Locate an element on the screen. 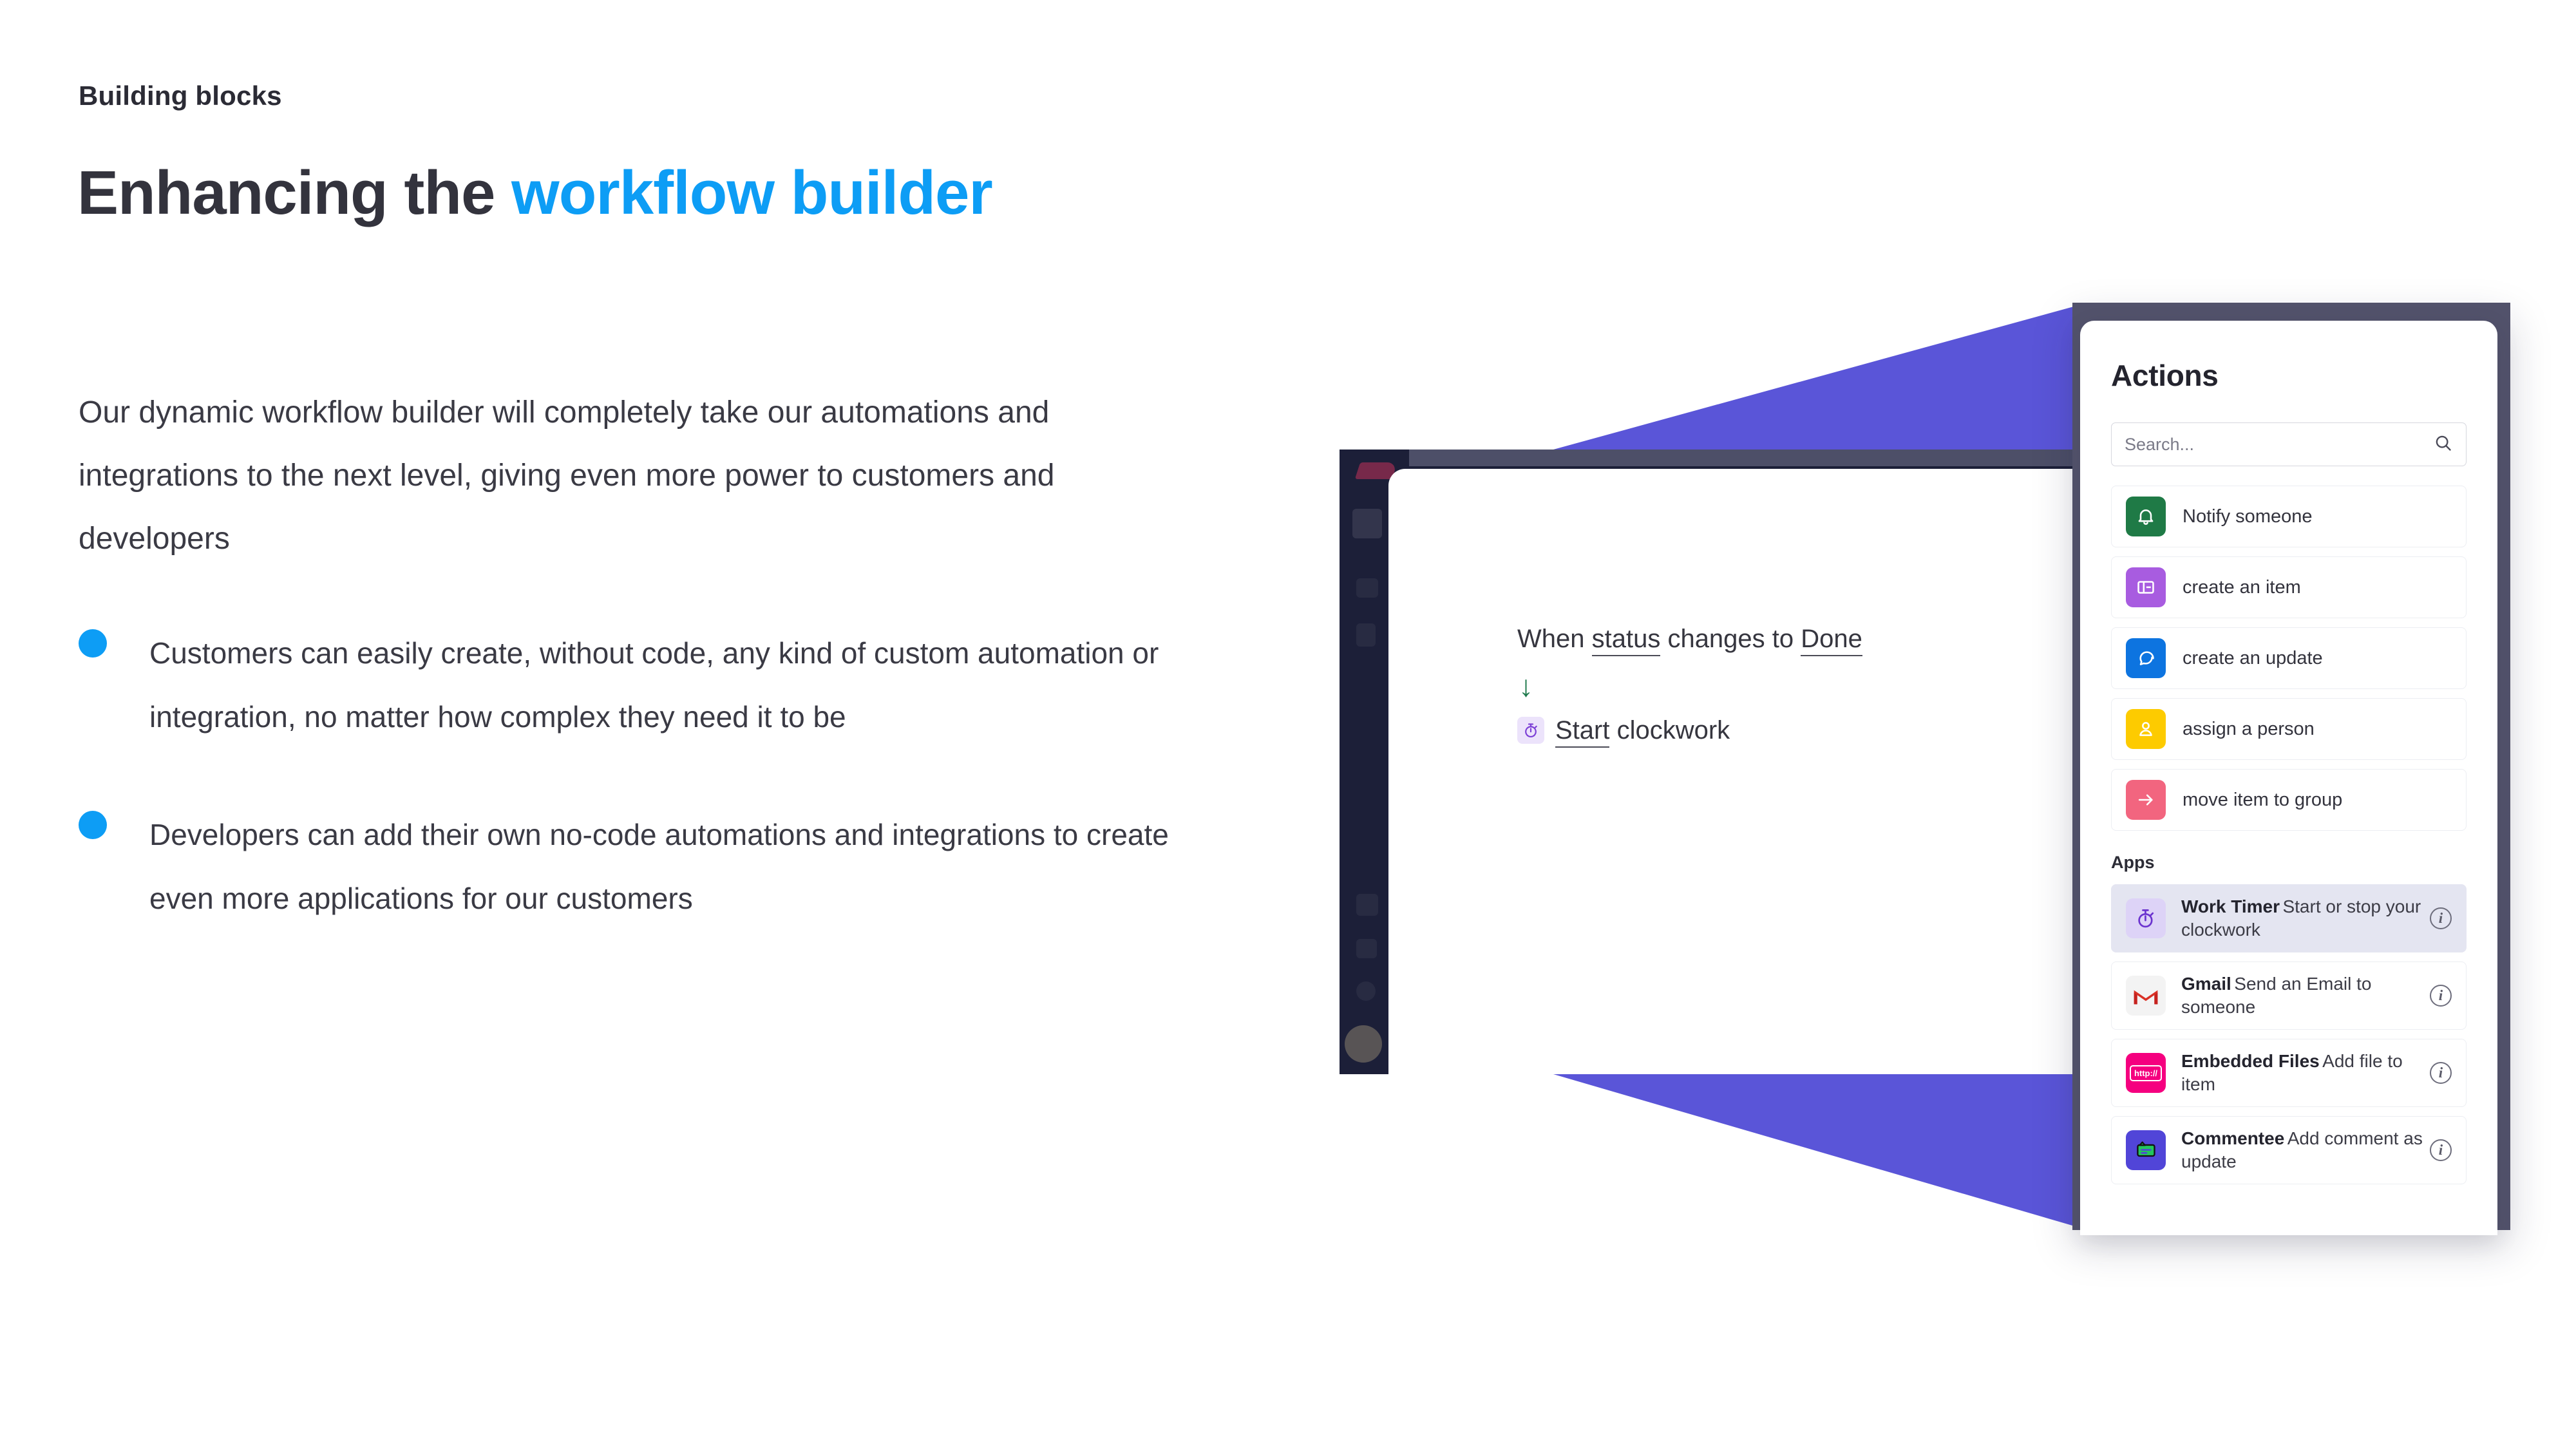  panel-title: Actions is located at coordinates (2165, 375).